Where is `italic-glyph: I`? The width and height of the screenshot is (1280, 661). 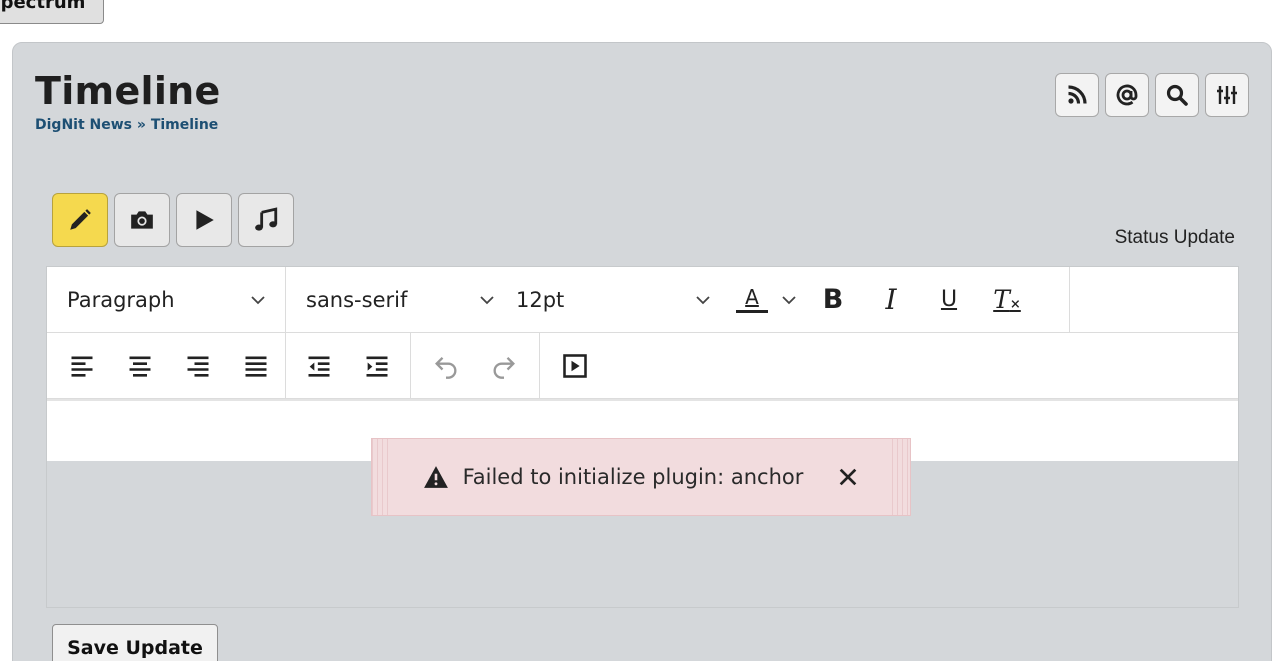
italic-glyph: I is located at coordinates (891, 299).